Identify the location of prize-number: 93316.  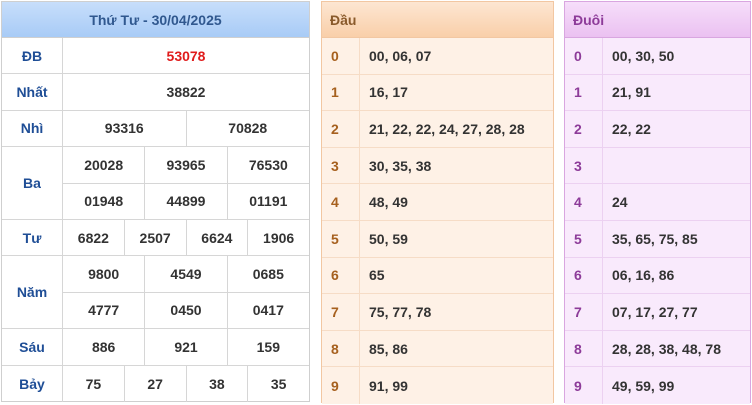
(125, 128).